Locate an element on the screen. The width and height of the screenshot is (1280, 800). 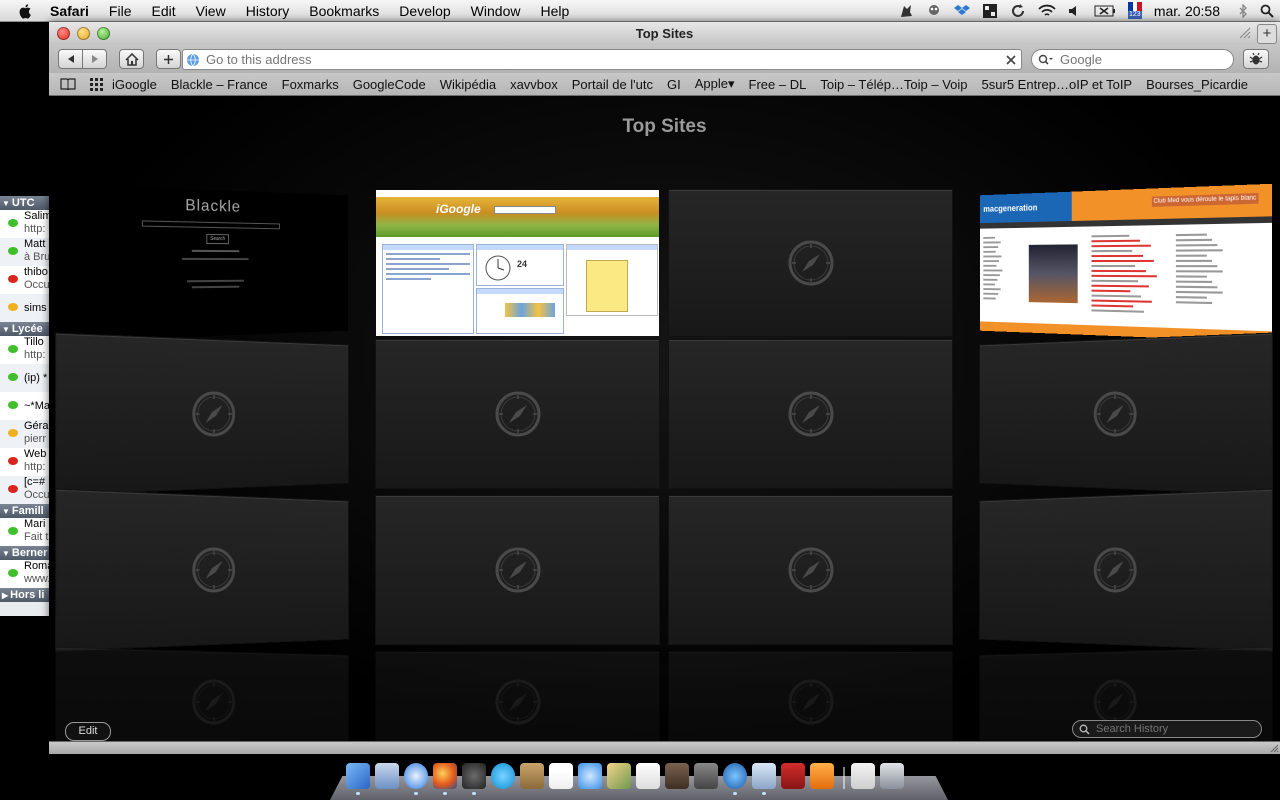
dock-vlc-icon is located at coordinates (822, 776).